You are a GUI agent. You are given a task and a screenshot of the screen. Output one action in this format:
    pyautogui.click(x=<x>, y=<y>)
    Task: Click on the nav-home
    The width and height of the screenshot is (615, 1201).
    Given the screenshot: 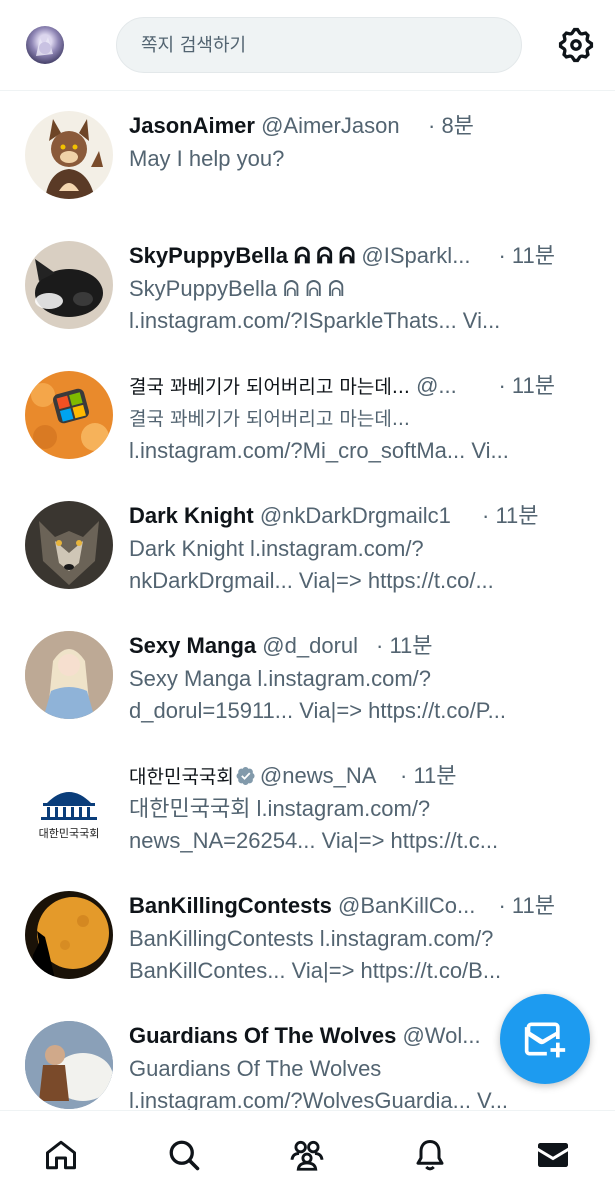 What is the action you would take?
    pyautogui.click(x=61, y=1155)
    